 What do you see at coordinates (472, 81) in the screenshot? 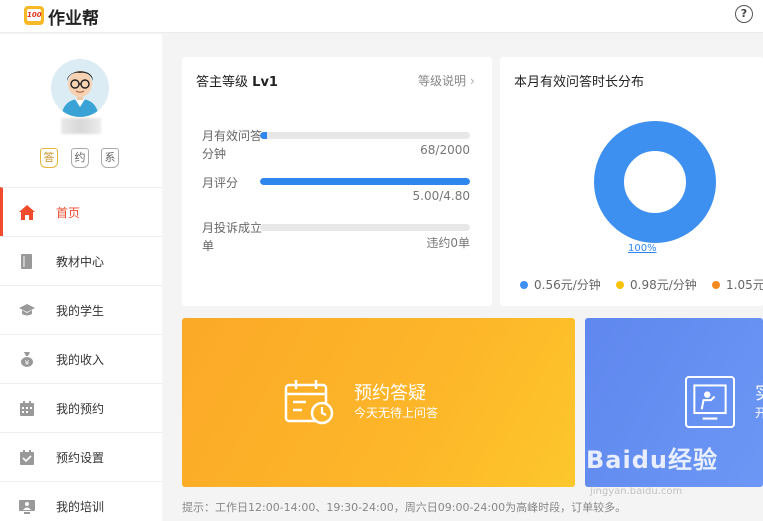
I see `chevron-right-icon: ›` at bounding box center [472, 81].